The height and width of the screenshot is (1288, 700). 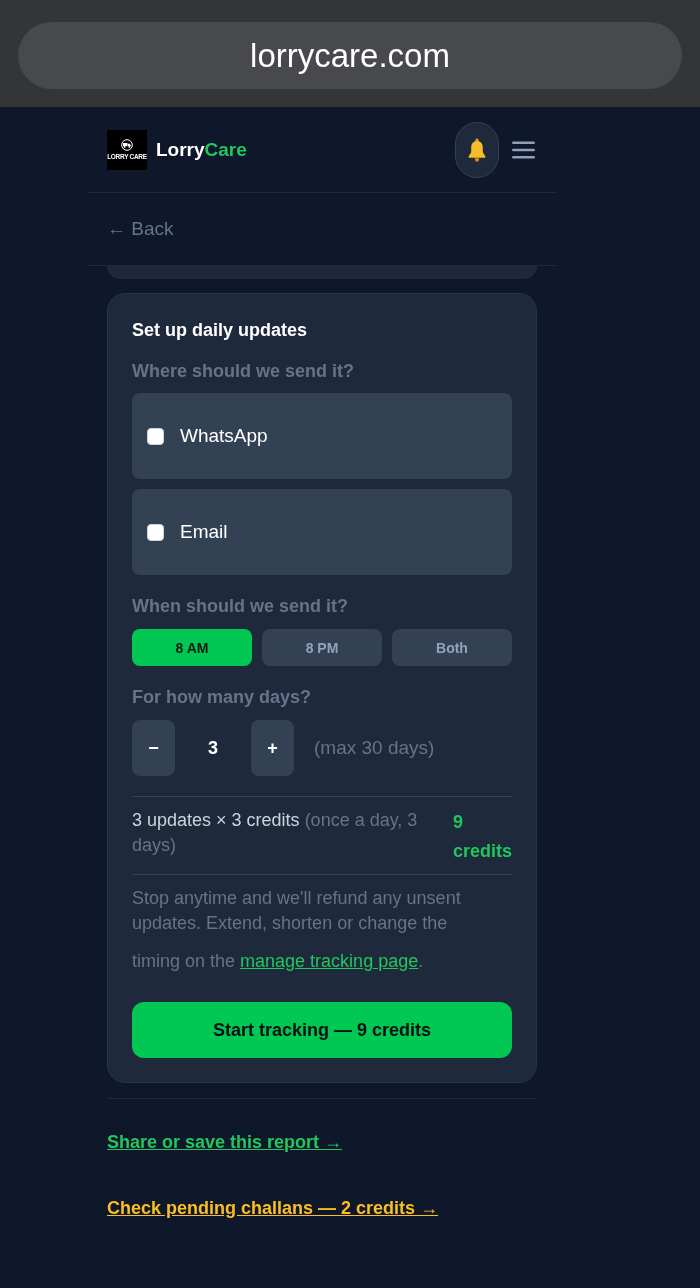 What do you see at coordinates (322, 1030) in the screenshot?
I see `start-tracking-button: Start tracking — 9 credits` at bounding box center [322, 1030].